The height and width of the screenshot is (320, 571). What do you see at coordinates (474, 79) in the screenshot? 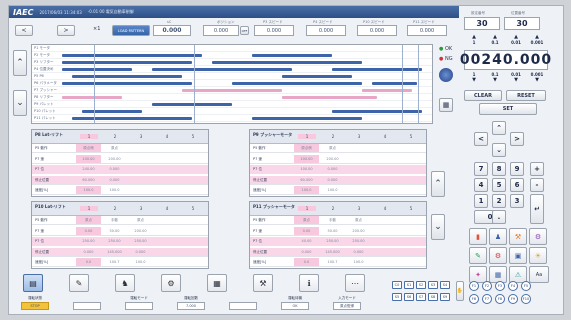
I see `increment-down-button: 1 ▼` at bounding box center [474, 79].